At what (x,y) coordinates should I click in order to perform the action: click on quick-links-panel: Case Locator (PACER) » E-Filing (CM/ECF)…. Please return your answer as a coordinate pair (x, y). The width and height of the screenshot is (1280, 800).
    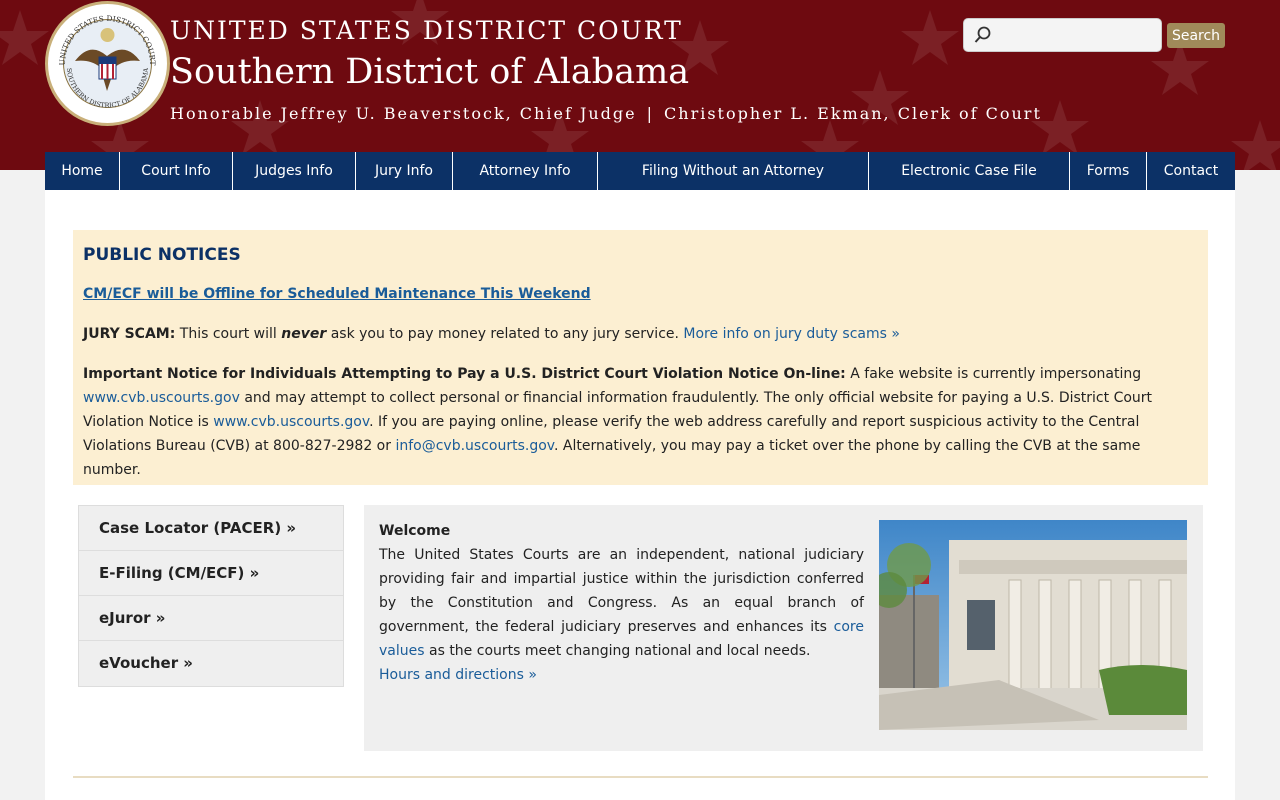
    Looking at the image, I should click on (211, 596).